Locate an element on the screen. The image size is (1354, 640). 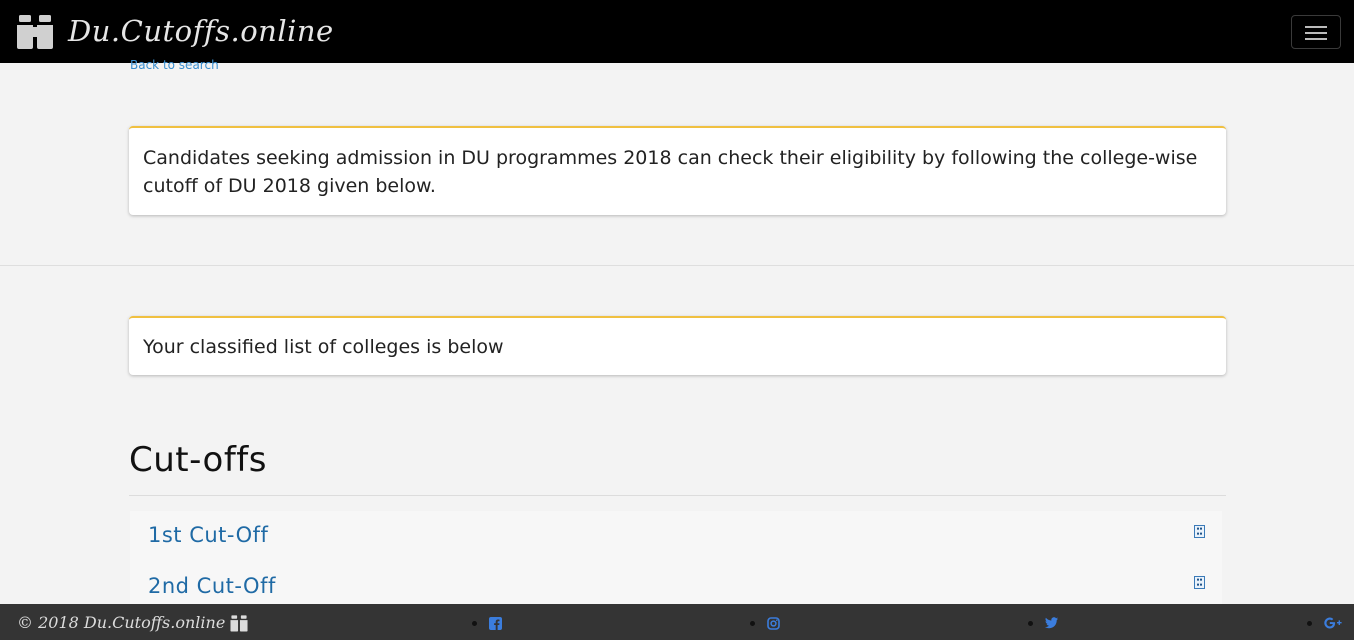
cutoff-link-2: 2nd Cut-Off is located at coordinates (212, 586).